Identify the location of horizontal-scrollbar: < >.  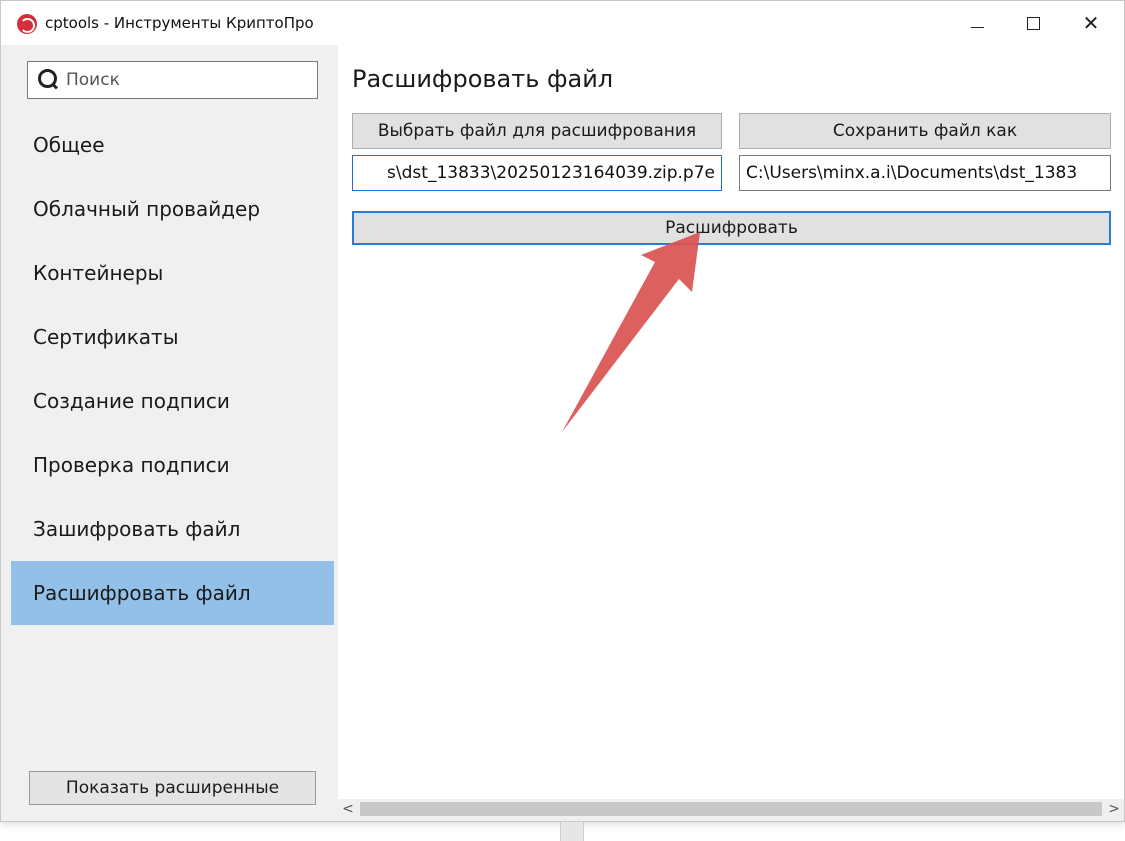
(731, 809).